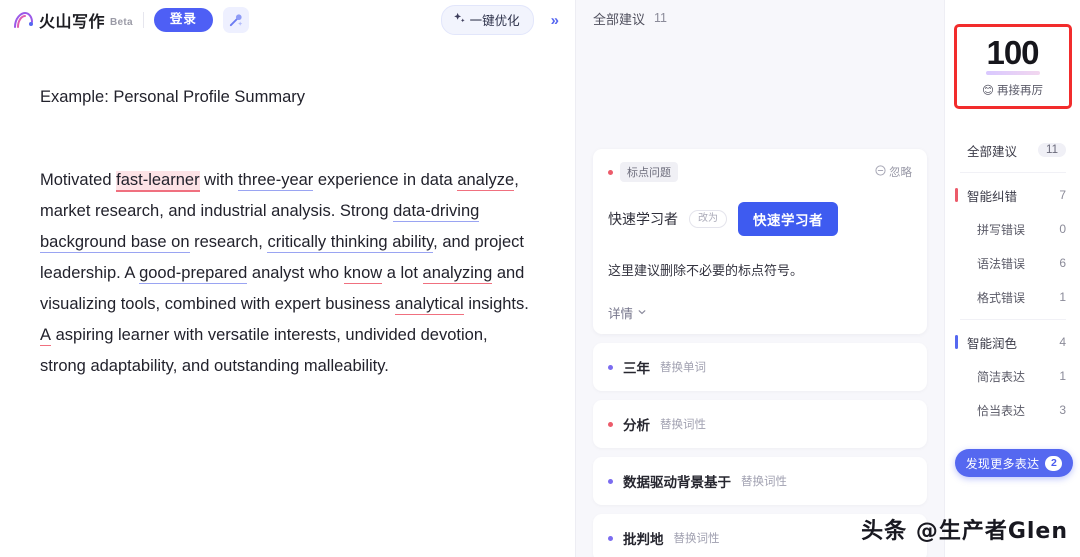 Image resolution: width=1080 pixels, height=557 pixels. What do you see at coordinates (1020, 90) in the screenshot?
I see `score-subtitle-label: 再接再厉` at bounding box center [1020, 90].